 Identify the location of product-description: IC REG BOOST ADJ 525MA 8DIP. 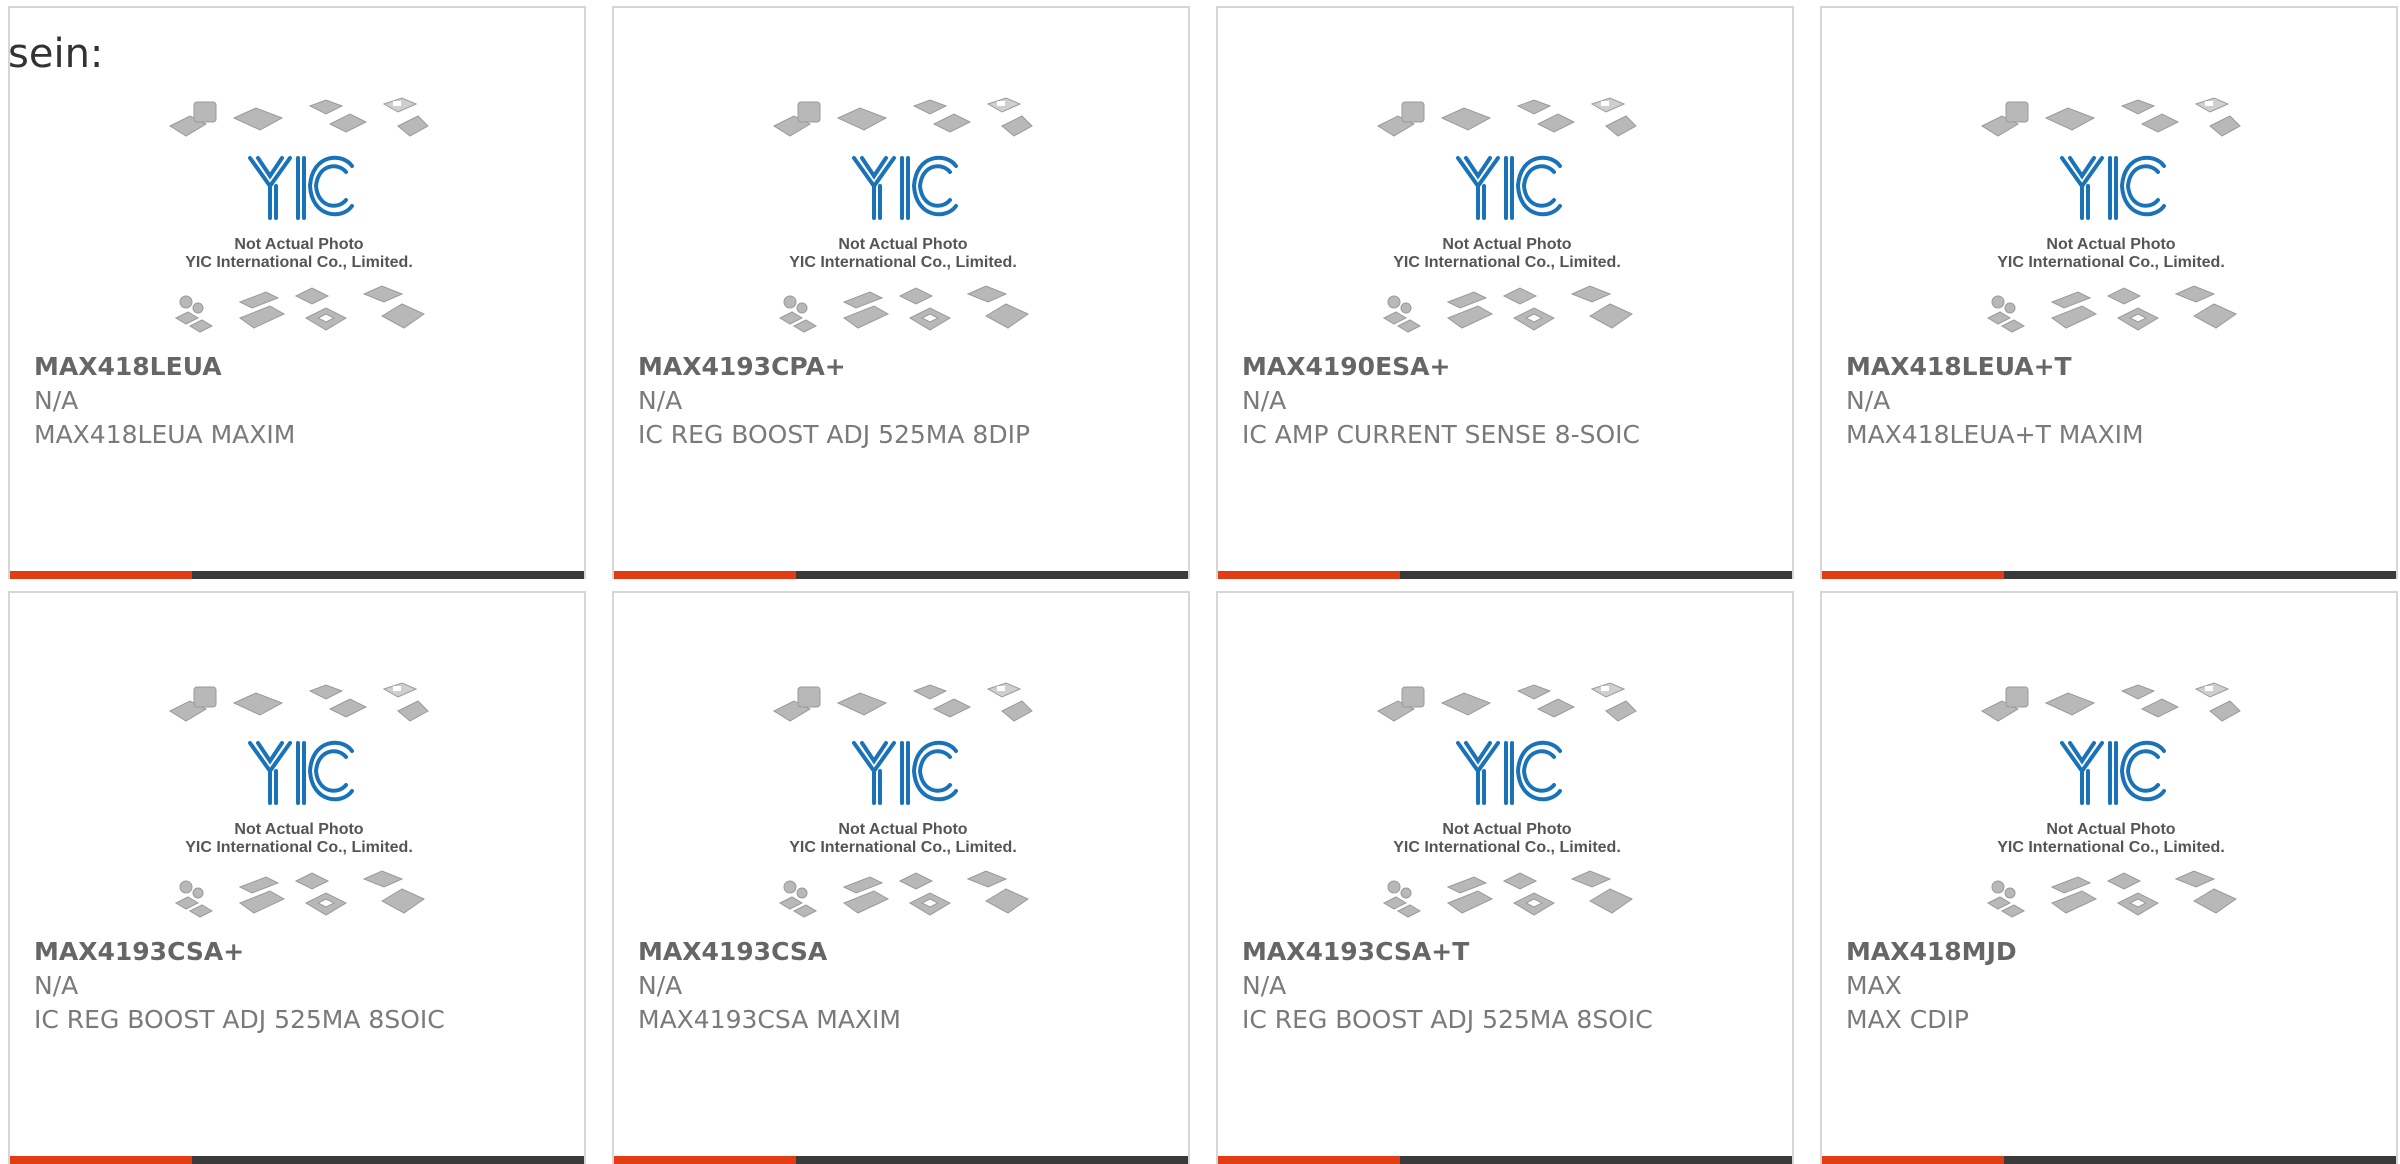
(834, 434).